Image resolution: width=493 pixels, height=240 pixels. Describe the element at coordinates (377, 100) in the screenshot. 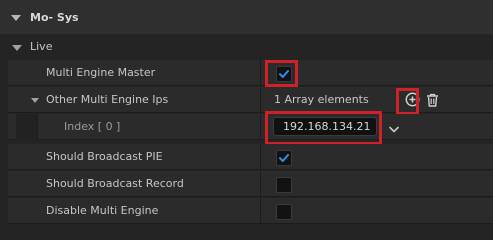

I see `property-value-cell: 1 Array elements` at that location.